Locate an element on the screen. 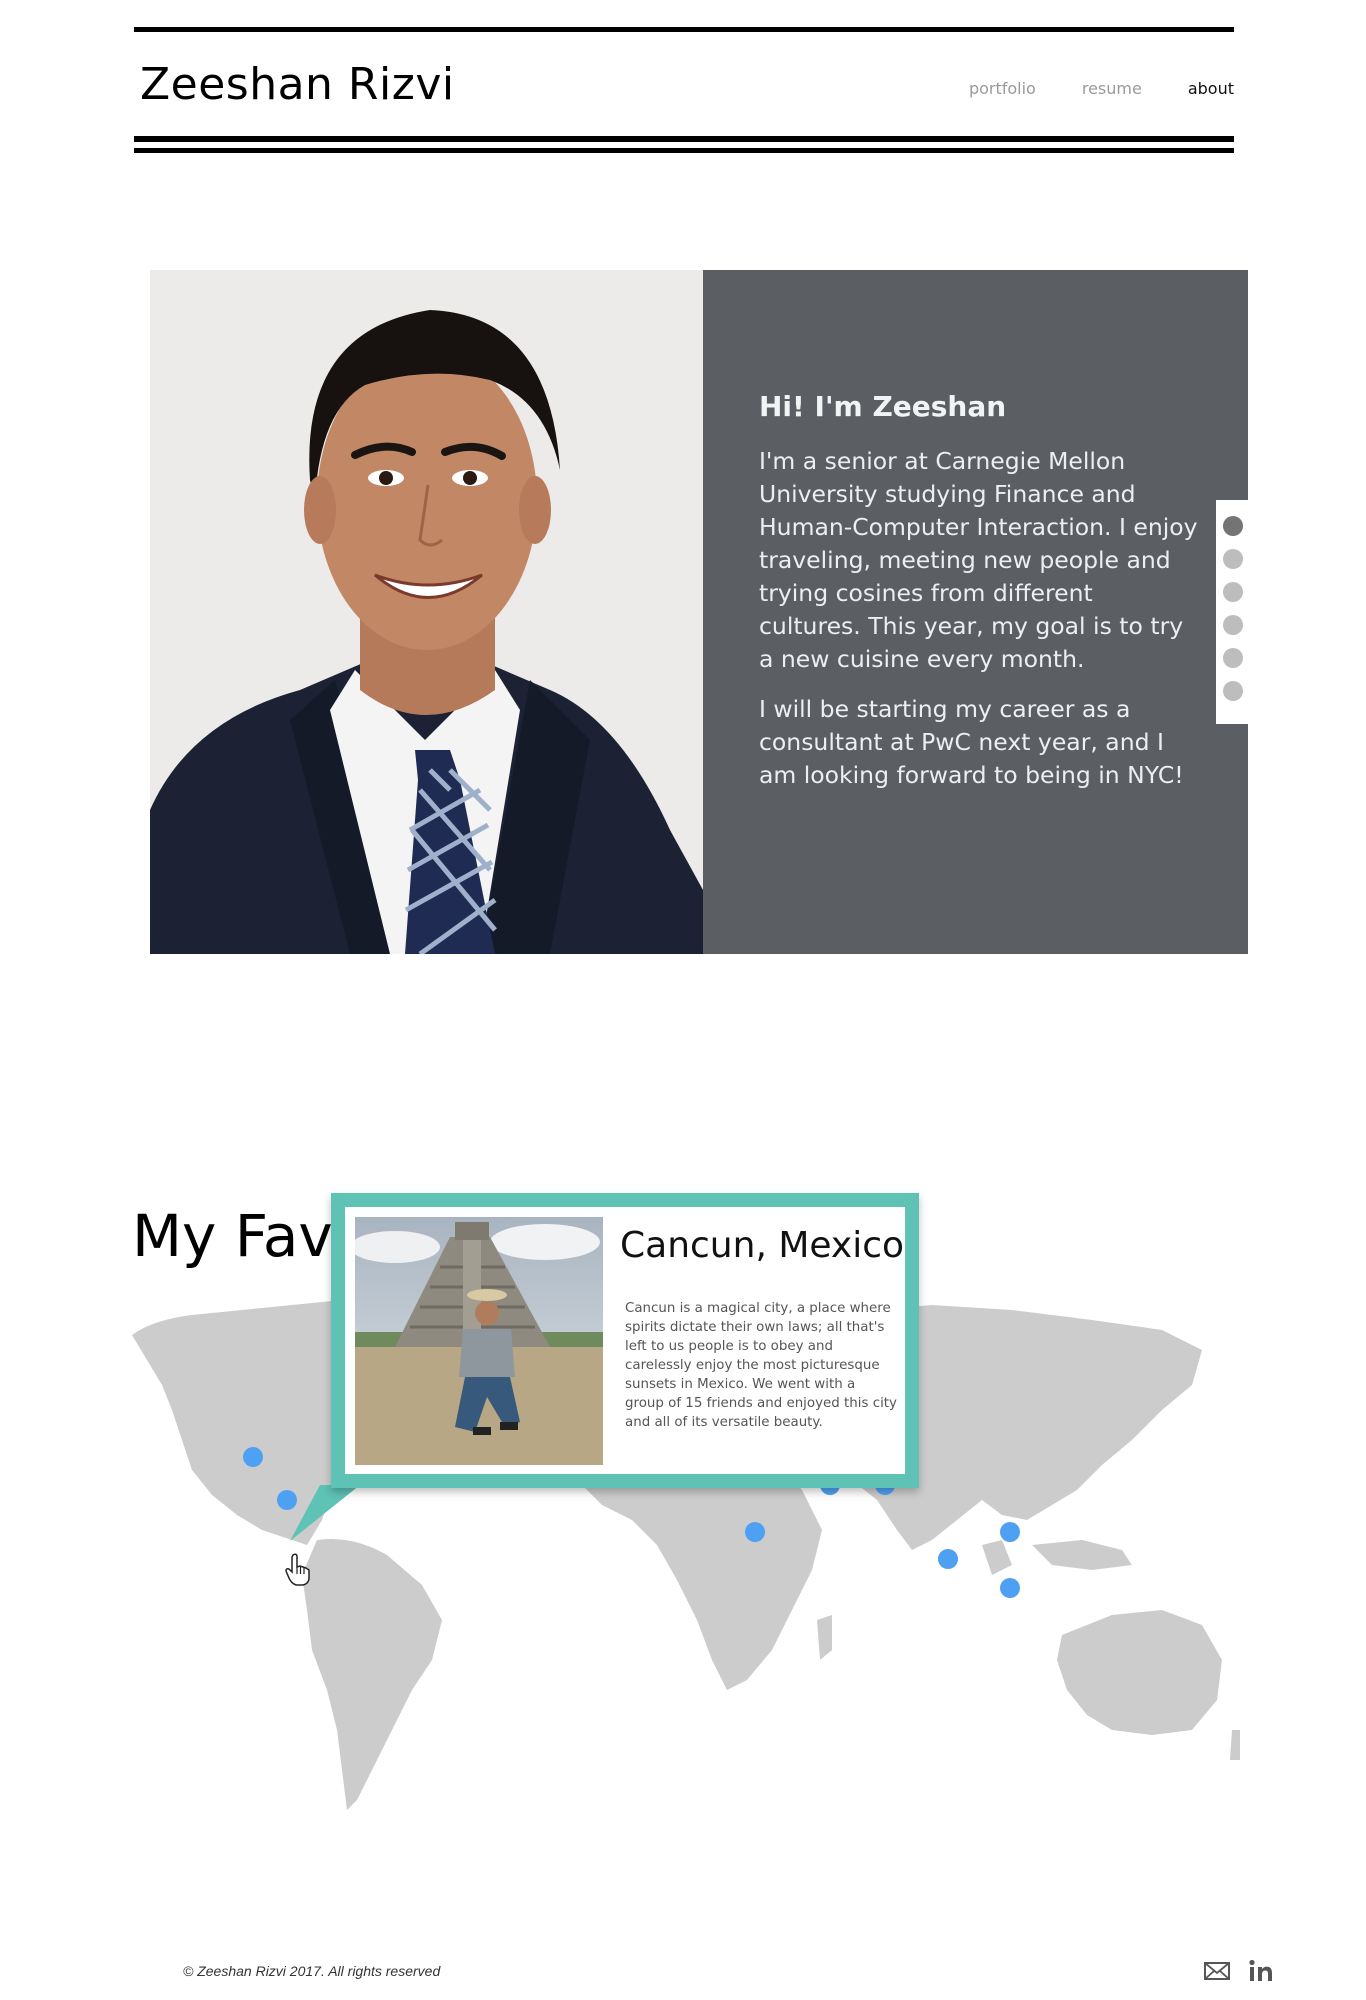  footer-social is located at coordinates (1239, 1971).